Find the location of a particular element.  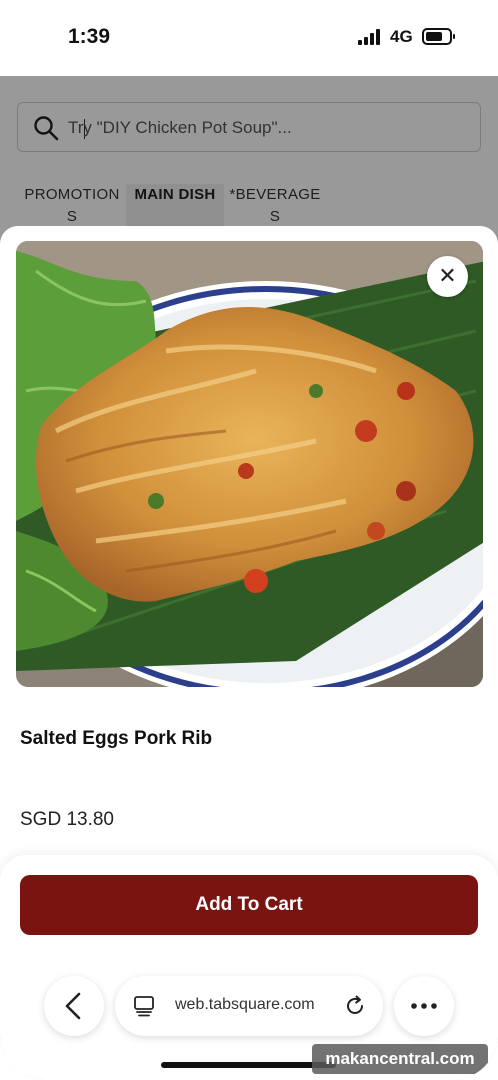

network-type: 4G is located at coordinates (401, 36).